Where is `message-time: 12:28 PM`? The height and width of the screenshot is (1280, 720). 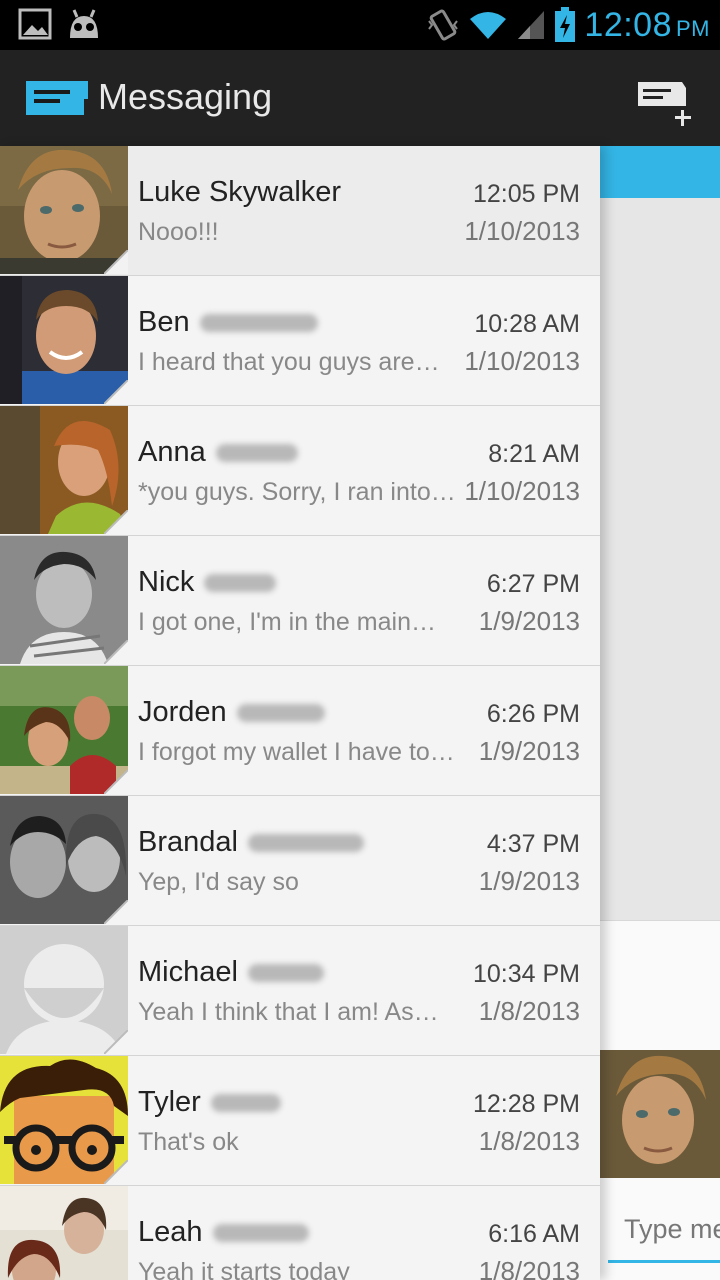 message-time: 12:28 PM is located at coordinates (526, 1104).